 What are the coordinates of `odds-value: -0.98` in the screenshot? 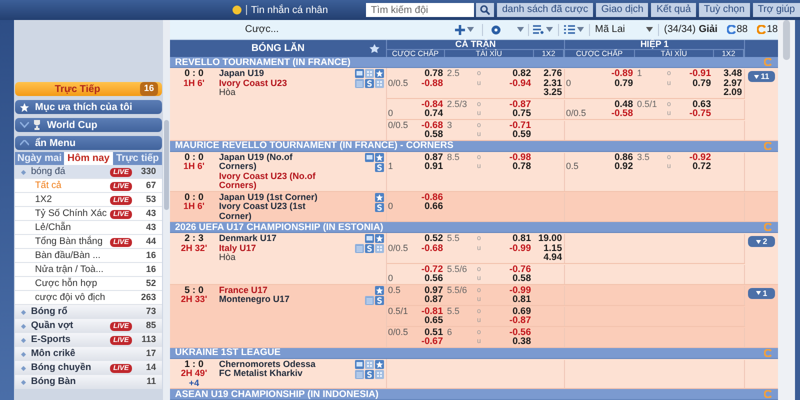 It's located at (520, 157).